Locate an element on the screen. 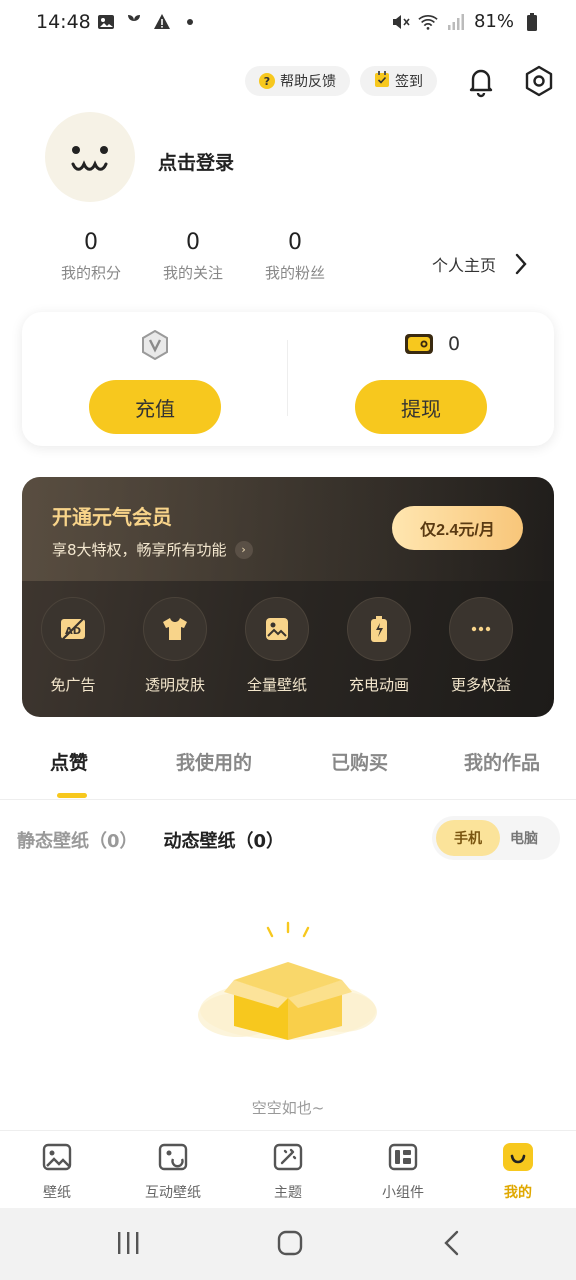 The height and width of the screenshot is (1280, 576). wifi-icon is located at coordinates (428, 22).